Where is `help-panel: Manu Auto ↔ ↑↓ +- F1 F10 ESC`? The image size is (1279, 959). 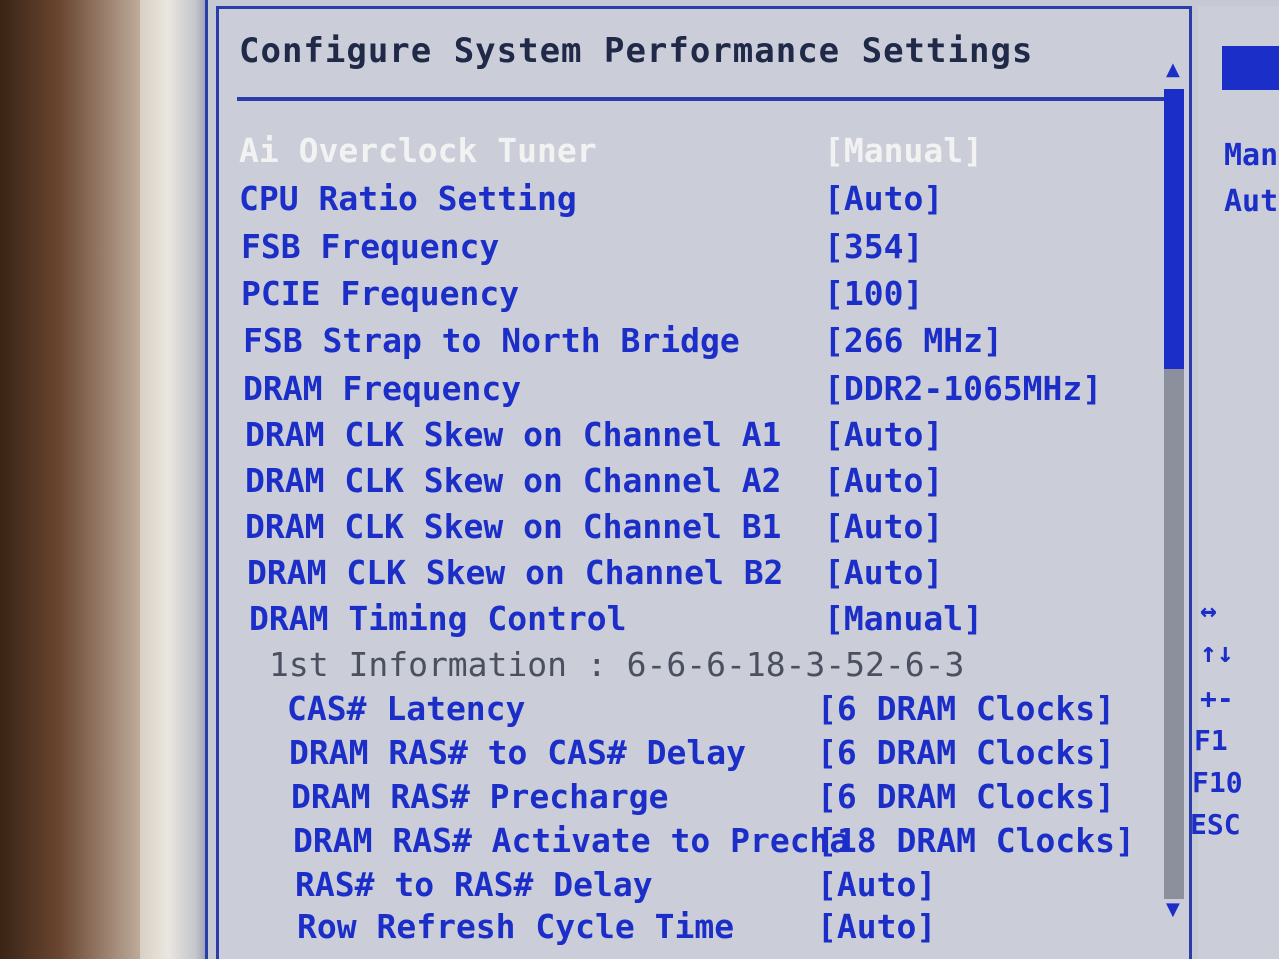
help-panel: Manu Auto ↔ ↑↓ +- F1 F10 ESC is located at coordinates (1234, 482).